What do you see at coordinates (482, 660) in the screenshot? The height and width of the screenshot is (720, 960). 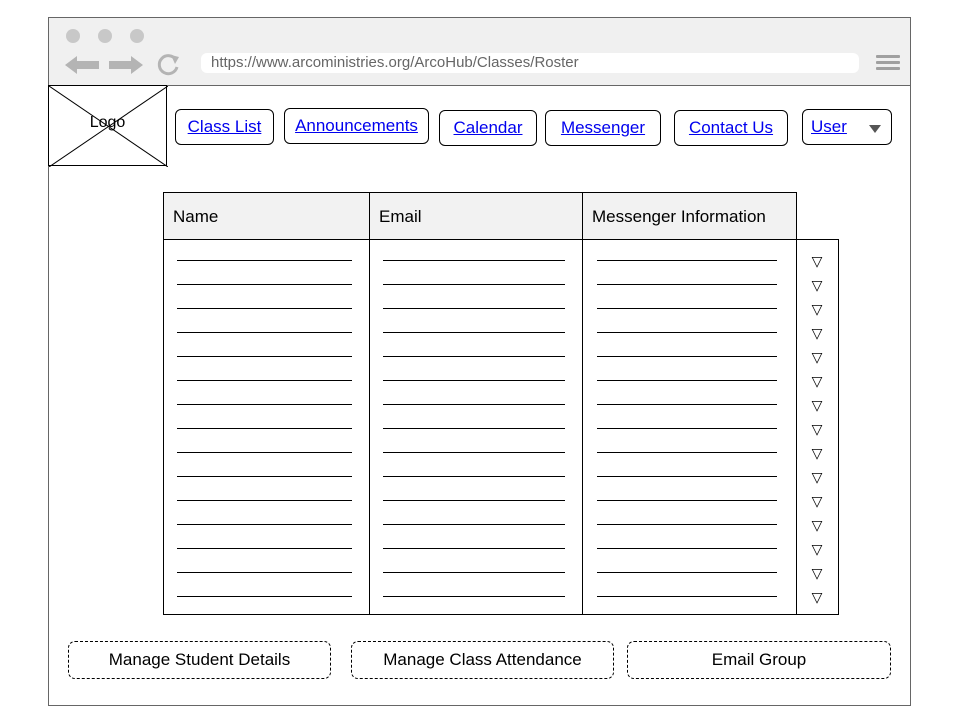 I see `manage-class-attendance-button: Manage Class Attendance` at bounding box center [482, 660].